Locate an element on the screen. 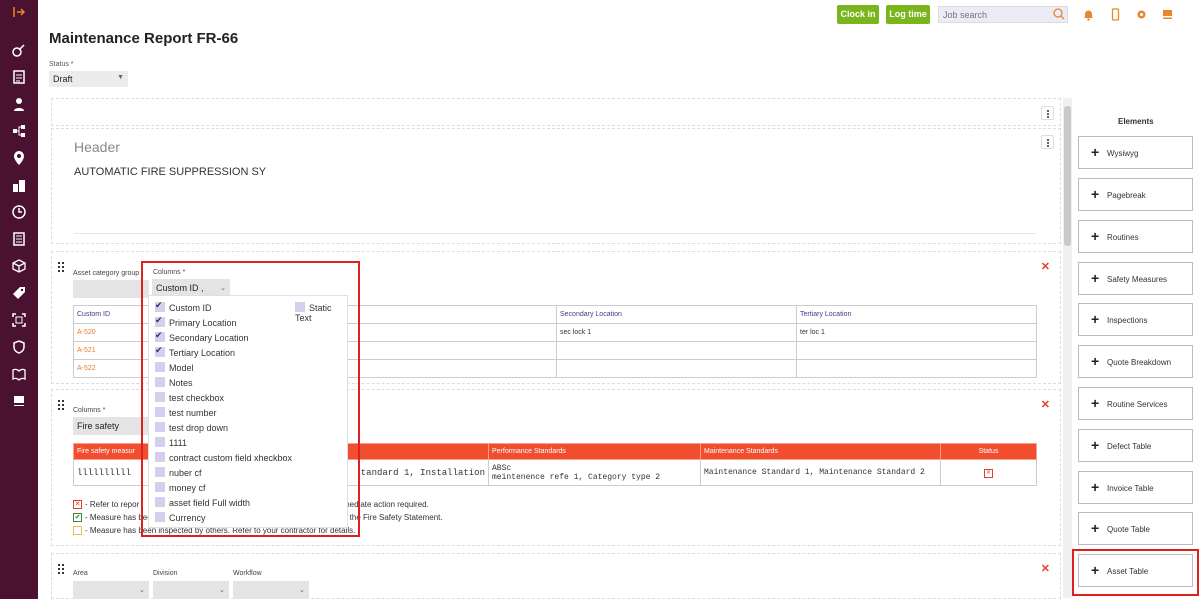 This screenshot has width=1200, height=599. element-invoice-table-button: + Invoice Table is located at coordinates (1135, 487).